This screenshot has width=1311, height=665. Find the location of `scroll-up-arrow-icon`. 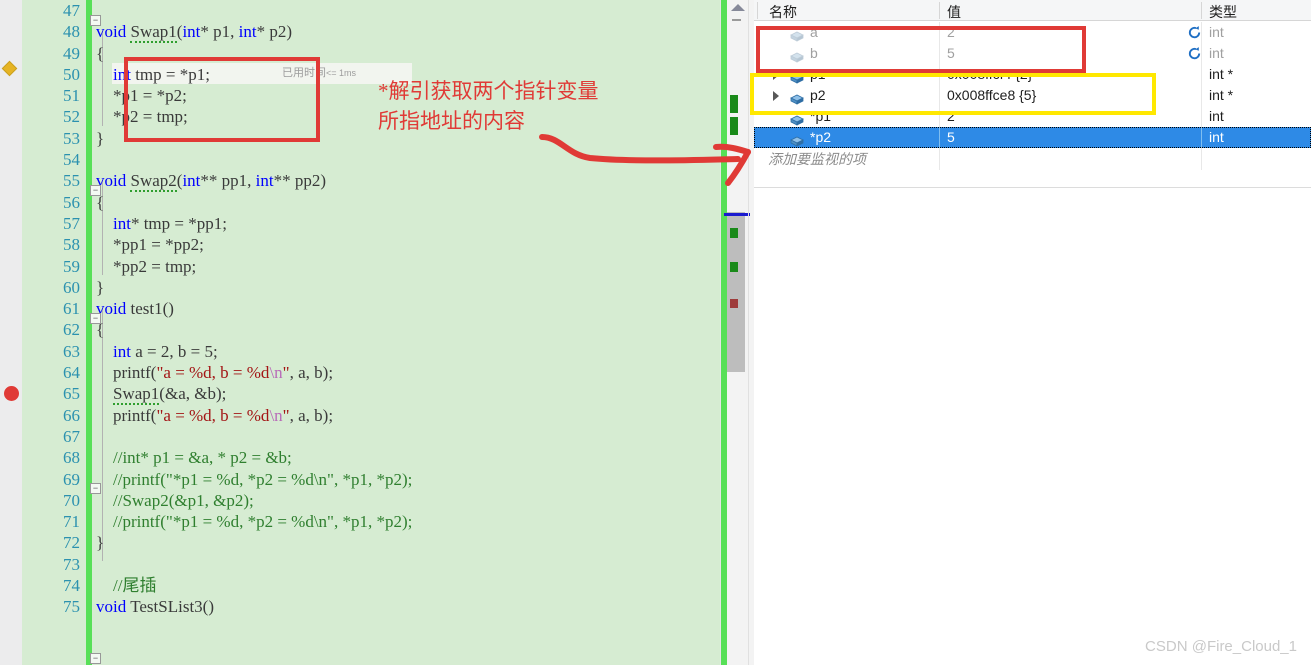

scroll-up-arrow-icon is located at coordinates (738, 7).